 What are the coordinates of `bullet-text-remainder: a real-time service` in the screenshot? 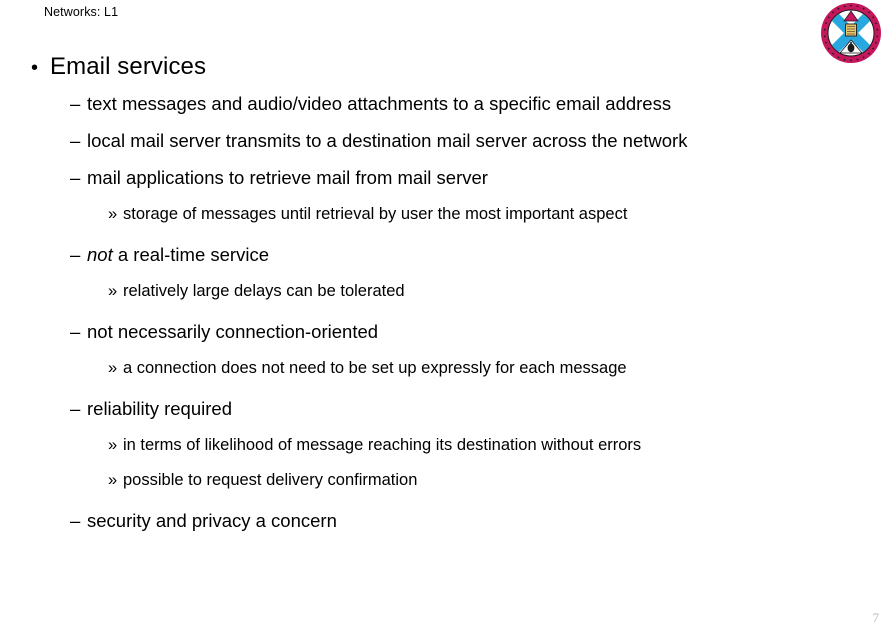 It's located at (190, 254).